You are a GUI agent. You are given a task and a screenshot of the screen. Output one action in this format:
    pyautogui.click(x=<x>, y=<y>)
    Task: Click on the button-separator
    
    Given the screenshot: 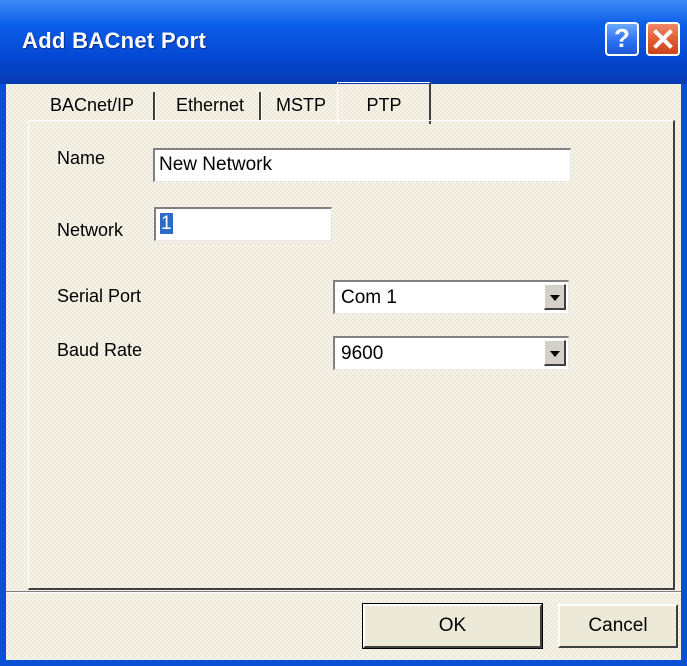 What is the action you would take?
    pyautogui.click(x=343, y=592)
    